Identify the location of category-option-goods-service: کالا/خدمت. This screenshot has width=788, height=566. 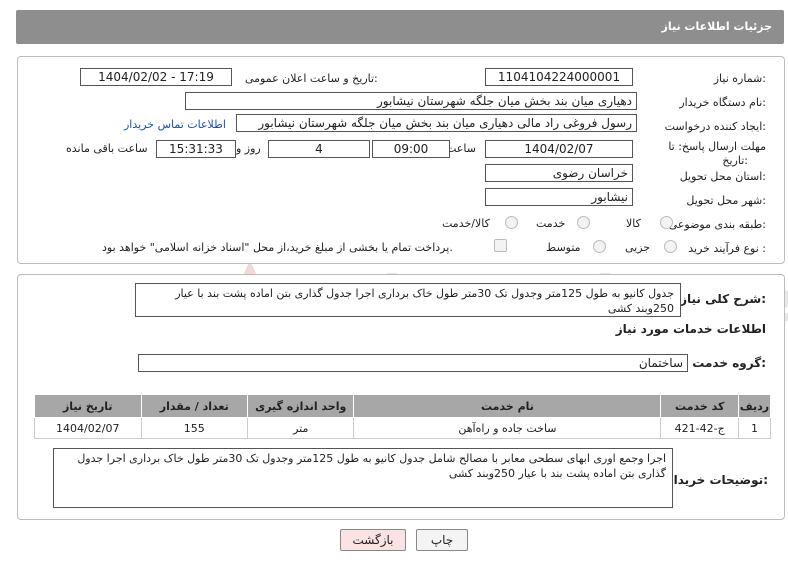
(466, 223).